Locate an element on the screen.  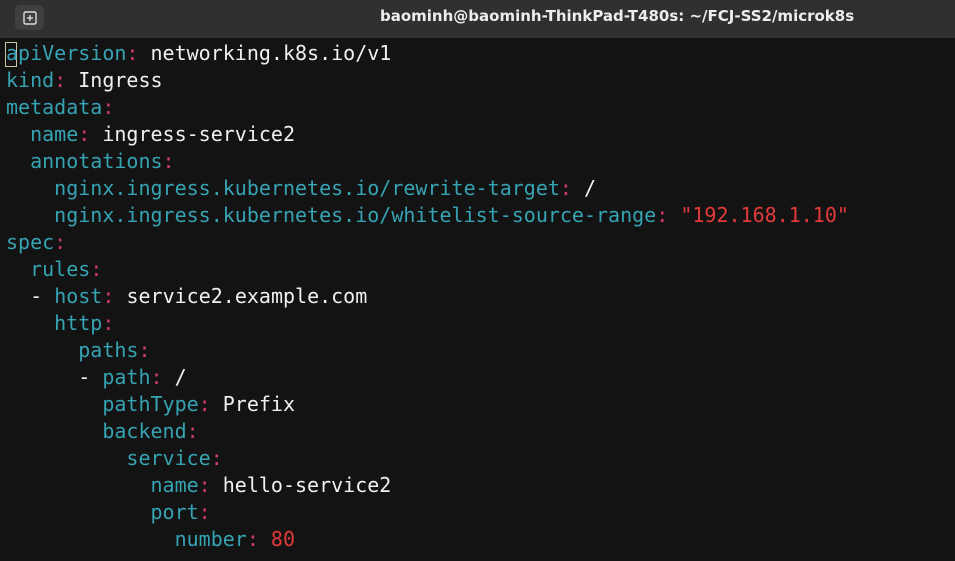
code-line: - host: service2.example.com is located at coordinates (186, 296).